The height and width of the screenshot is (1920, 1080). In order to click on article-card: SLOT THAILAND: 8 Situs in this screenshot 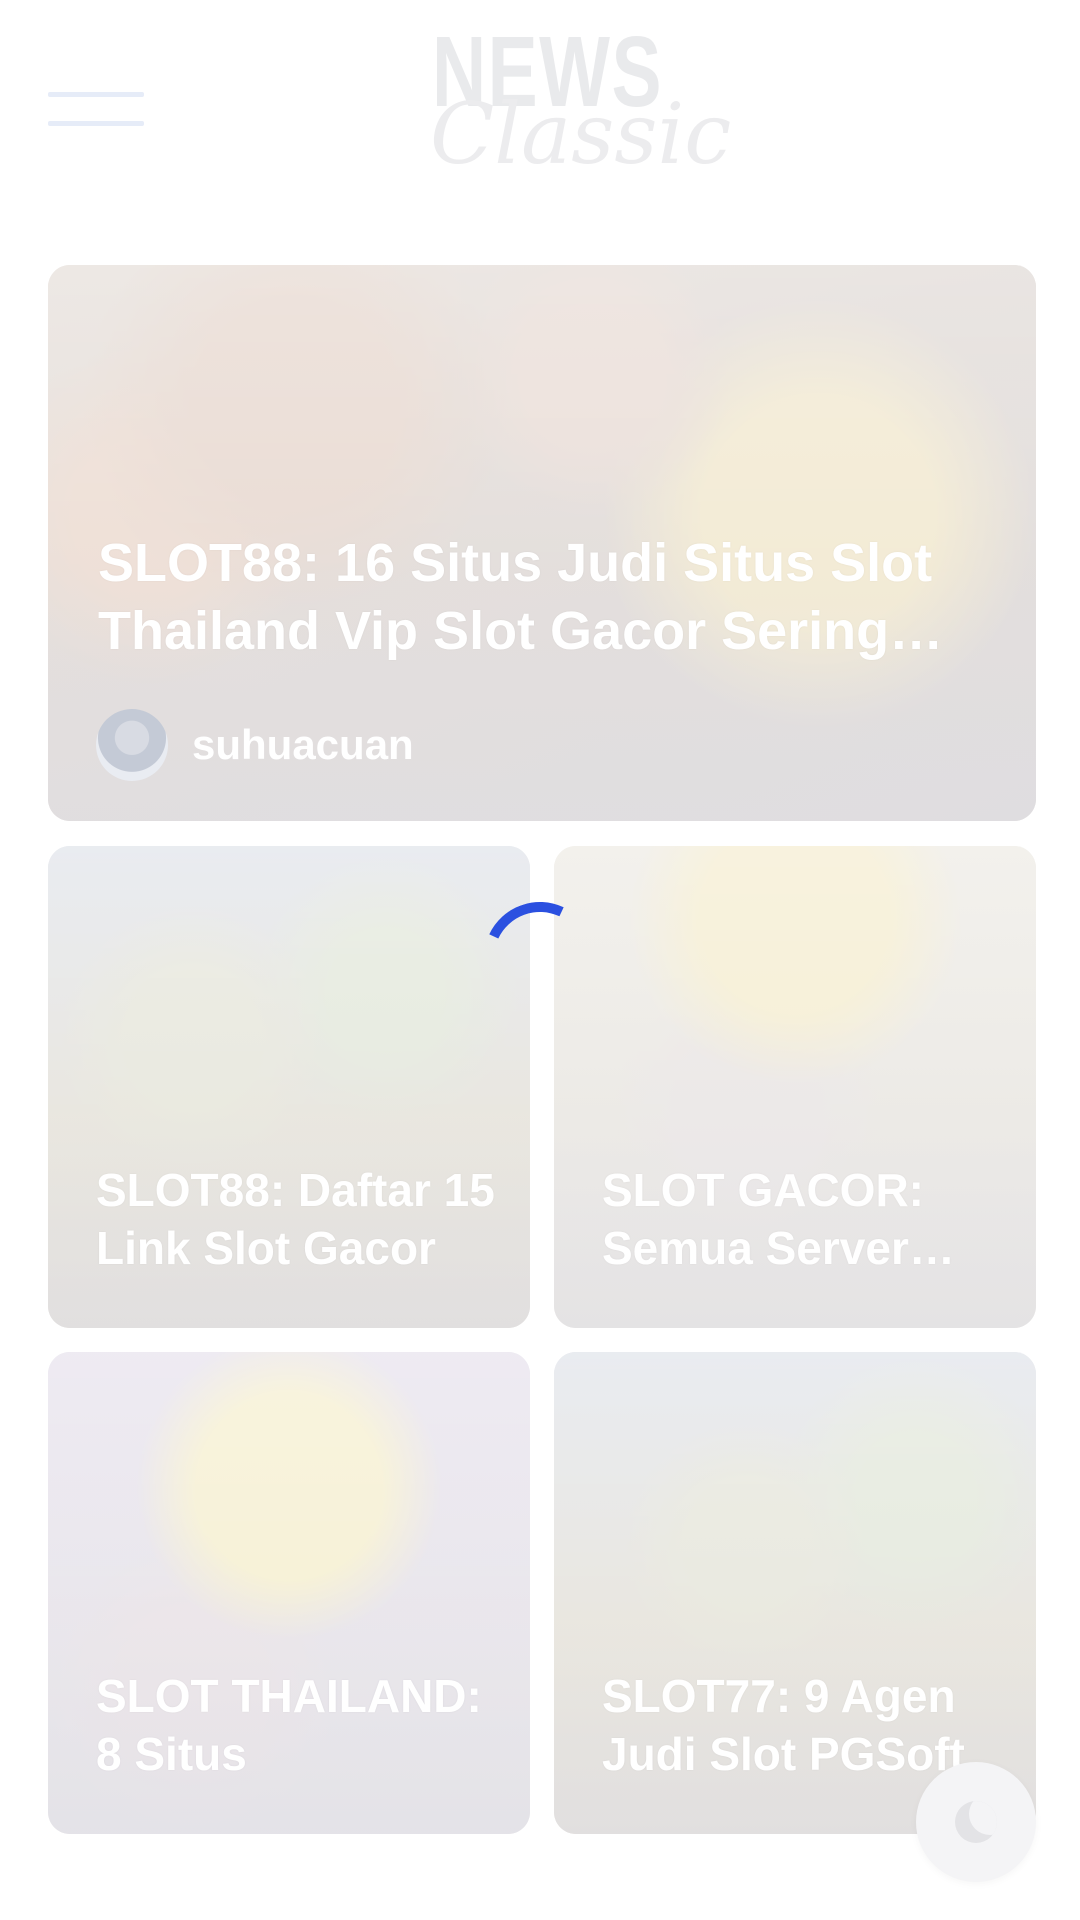, I will do `click(289, 1593)`.